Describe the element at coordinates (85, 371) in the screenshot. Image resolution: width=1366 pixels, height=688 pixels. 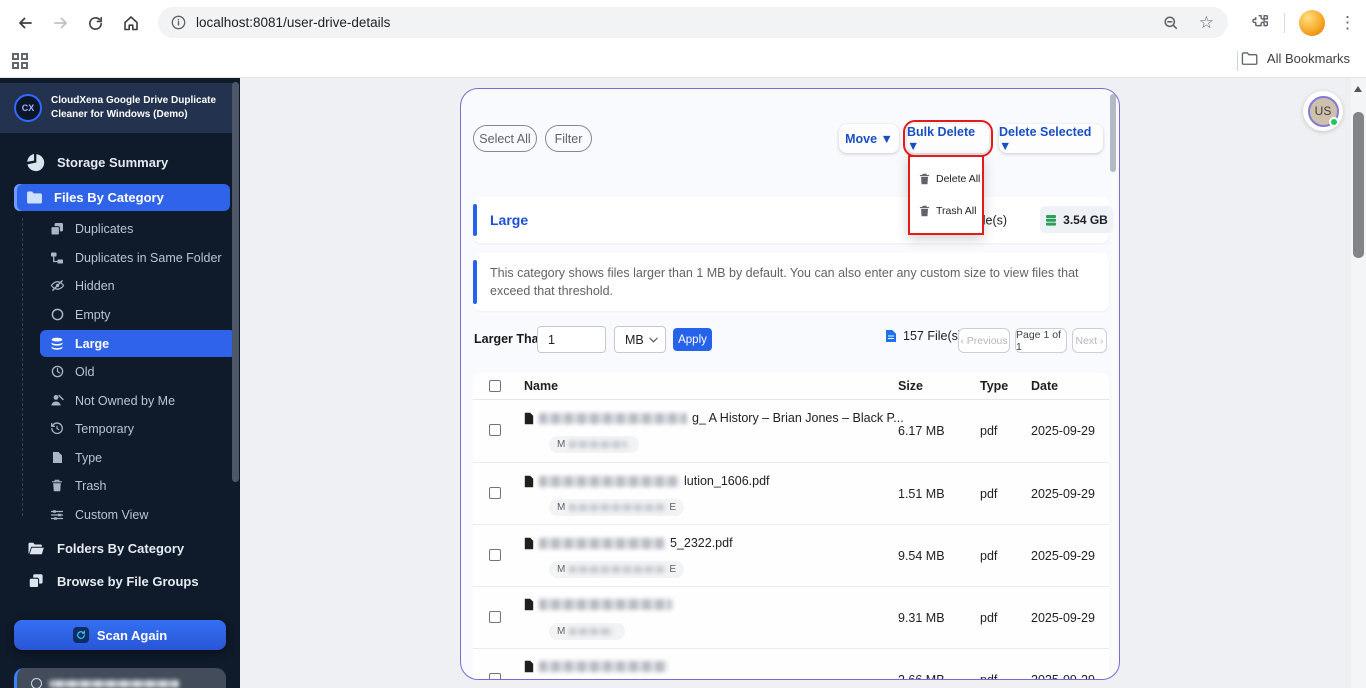
I see `sidebar-item-label: Old` at that location.